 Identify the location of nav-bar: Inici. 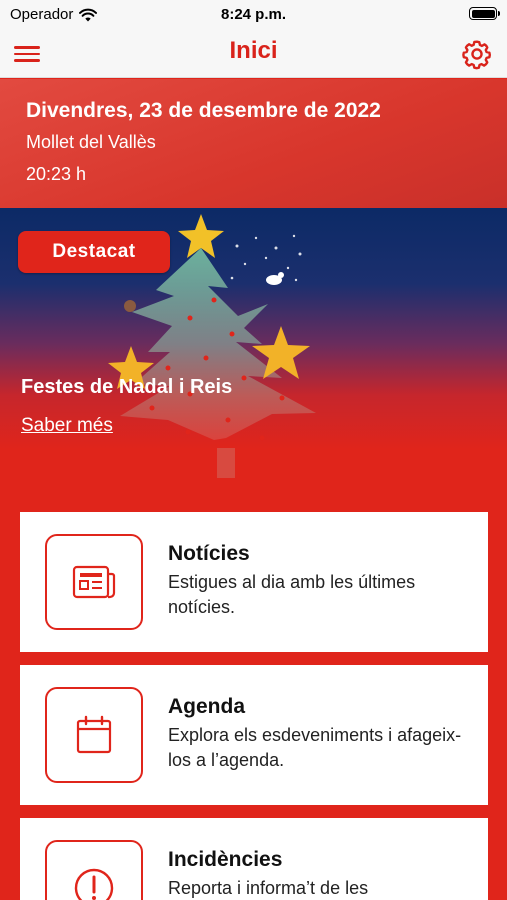
(253, 54).